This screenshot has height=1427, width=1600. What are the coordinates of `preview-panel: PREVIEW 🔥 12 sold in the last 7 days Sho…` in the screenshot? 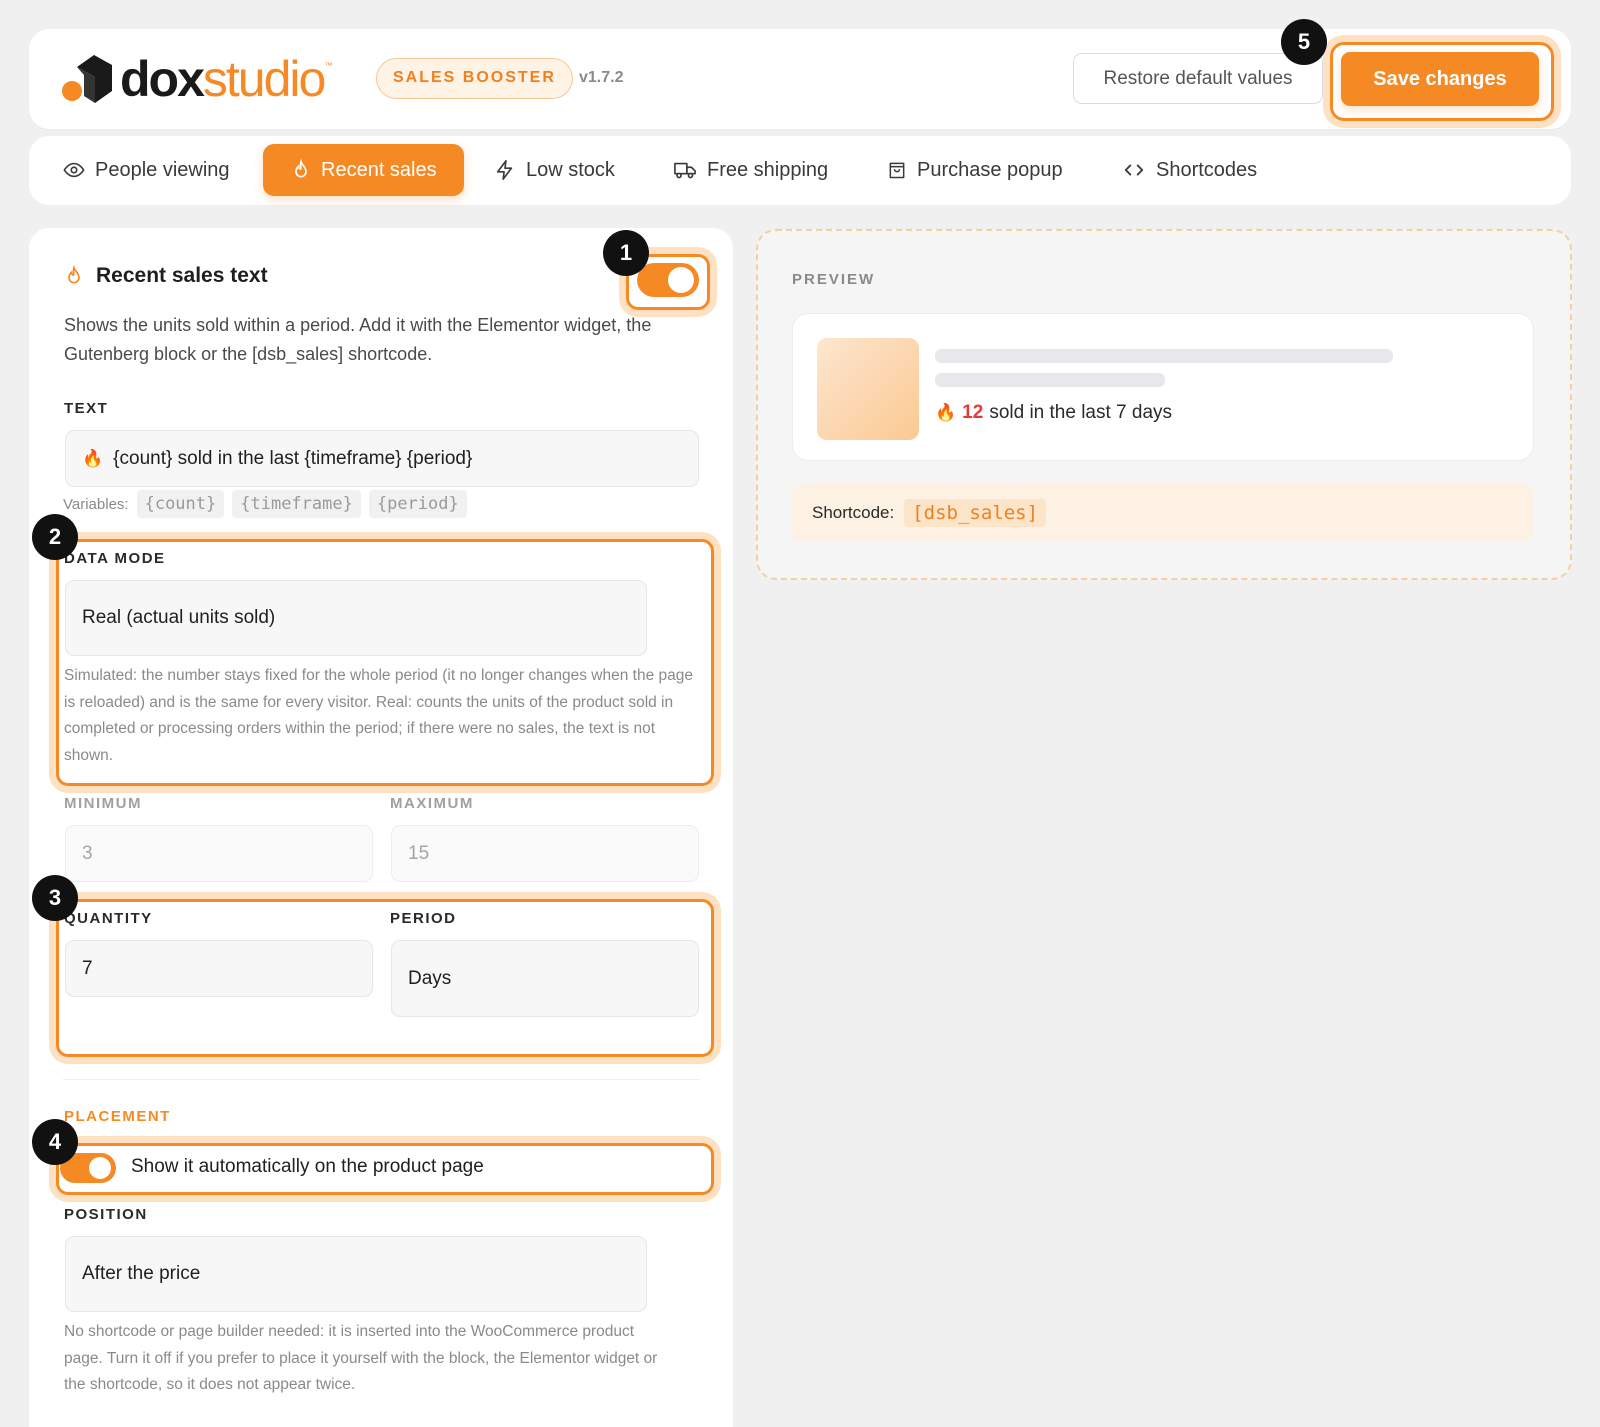 It's located at (1164, 404).